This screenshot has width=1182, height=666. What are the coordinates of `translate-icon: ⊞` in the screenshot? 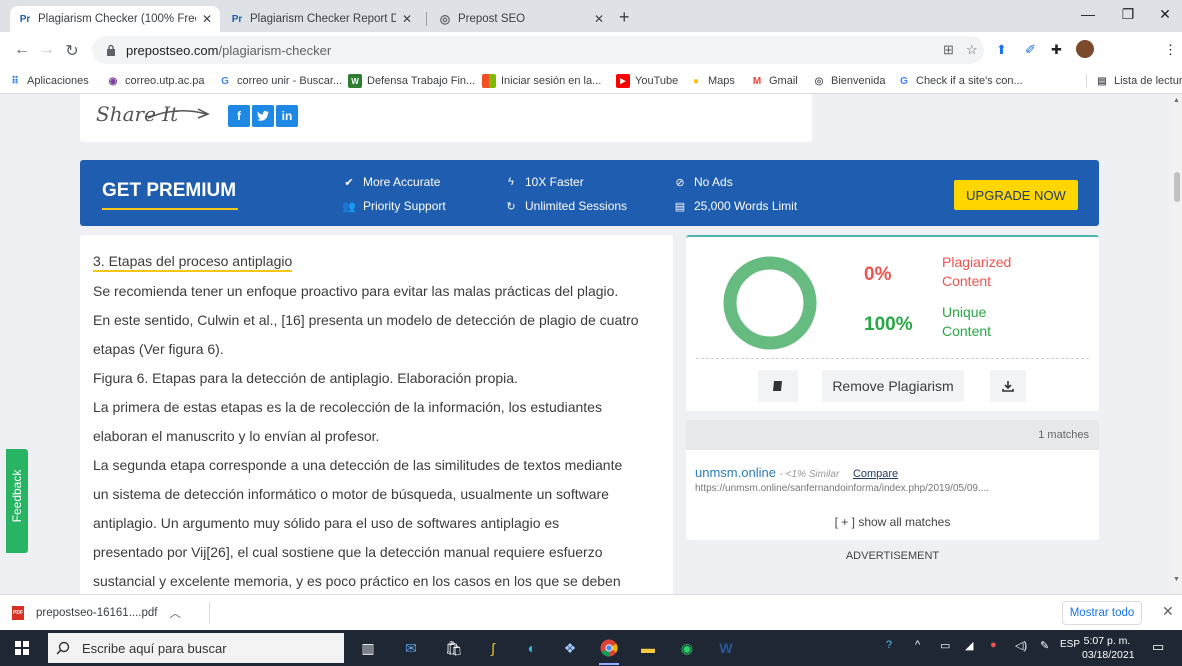 It's located at (948, 50).